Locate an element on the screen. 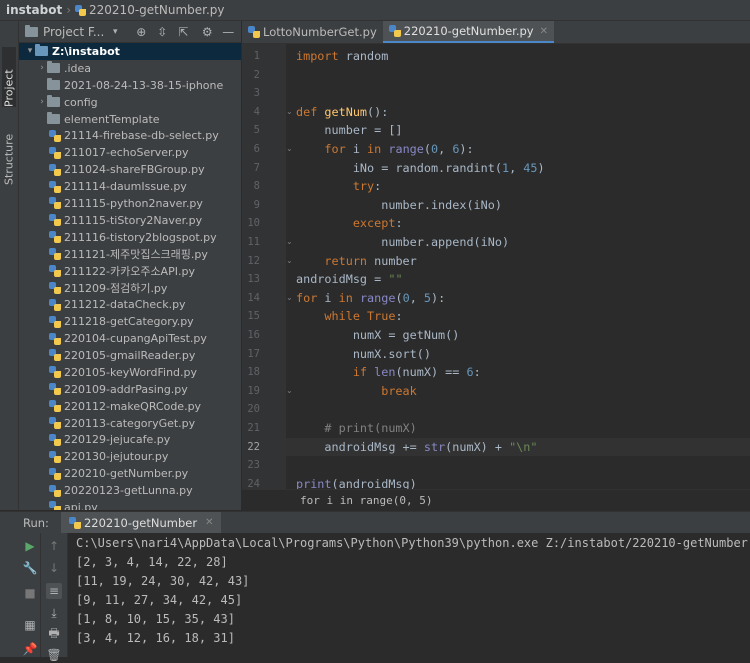 The width and height of the screenshot is (750, 663). tree-item: 21114-firebase-db-select.py is located at coordinates (130, 135).